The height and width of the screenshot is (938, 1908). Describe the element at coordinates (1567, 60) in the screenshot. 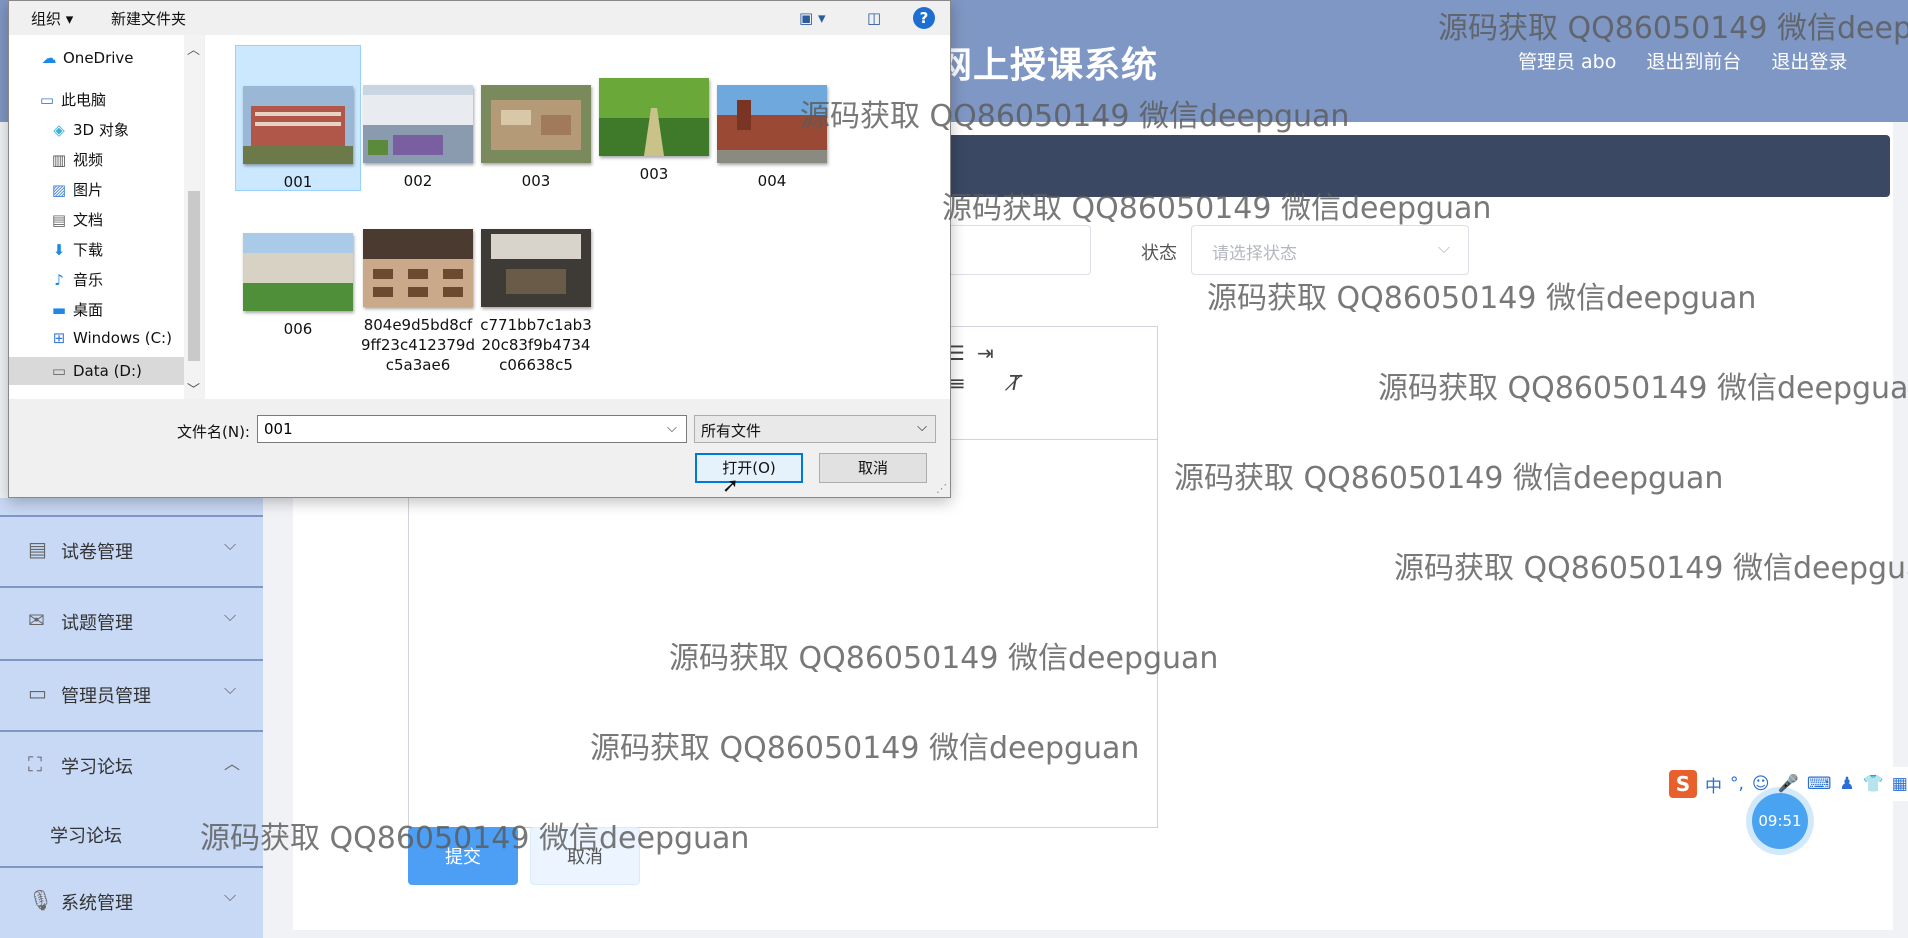

I see `admin-user-link: 管理员 abo` at that location.